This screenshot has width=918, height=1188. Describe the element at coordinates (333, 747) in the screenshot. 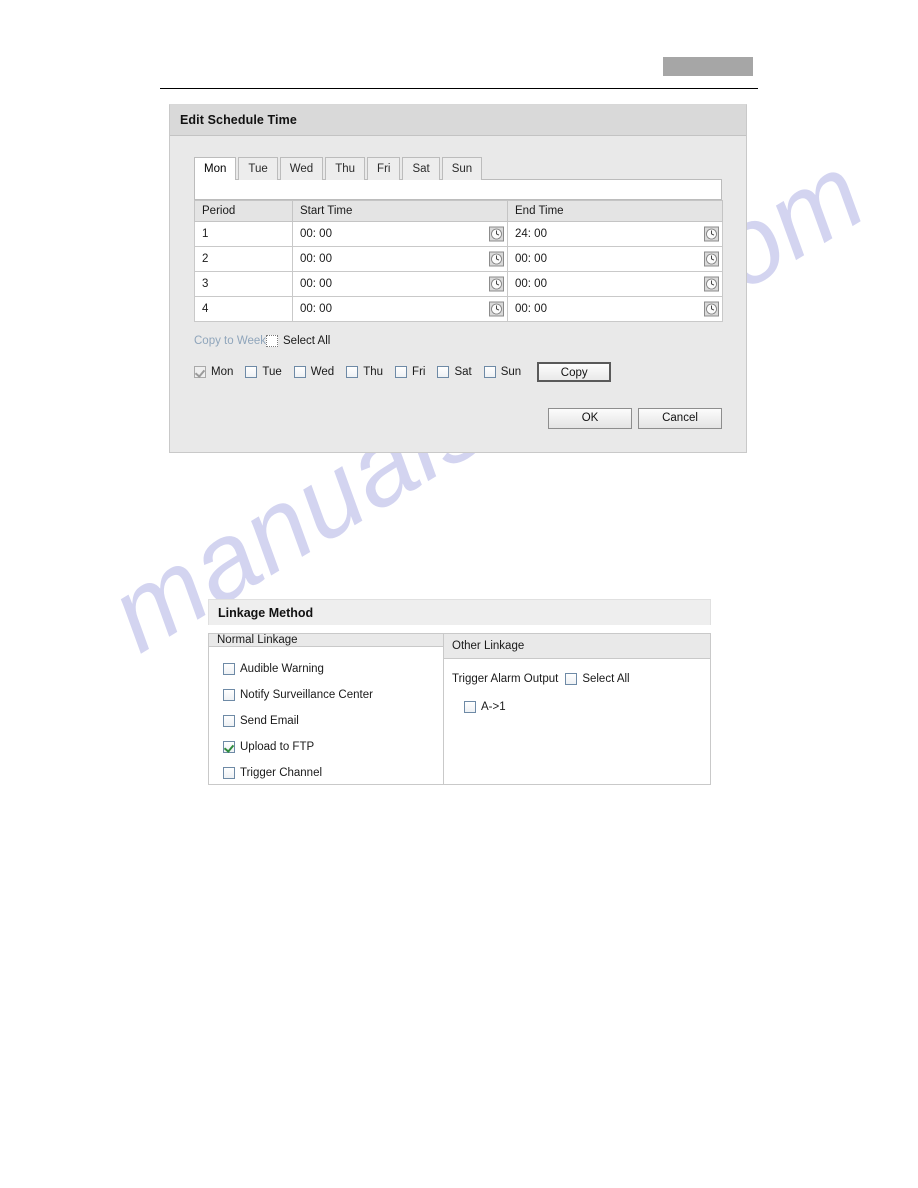

I see `list-item: Upload to FTP` at that location.